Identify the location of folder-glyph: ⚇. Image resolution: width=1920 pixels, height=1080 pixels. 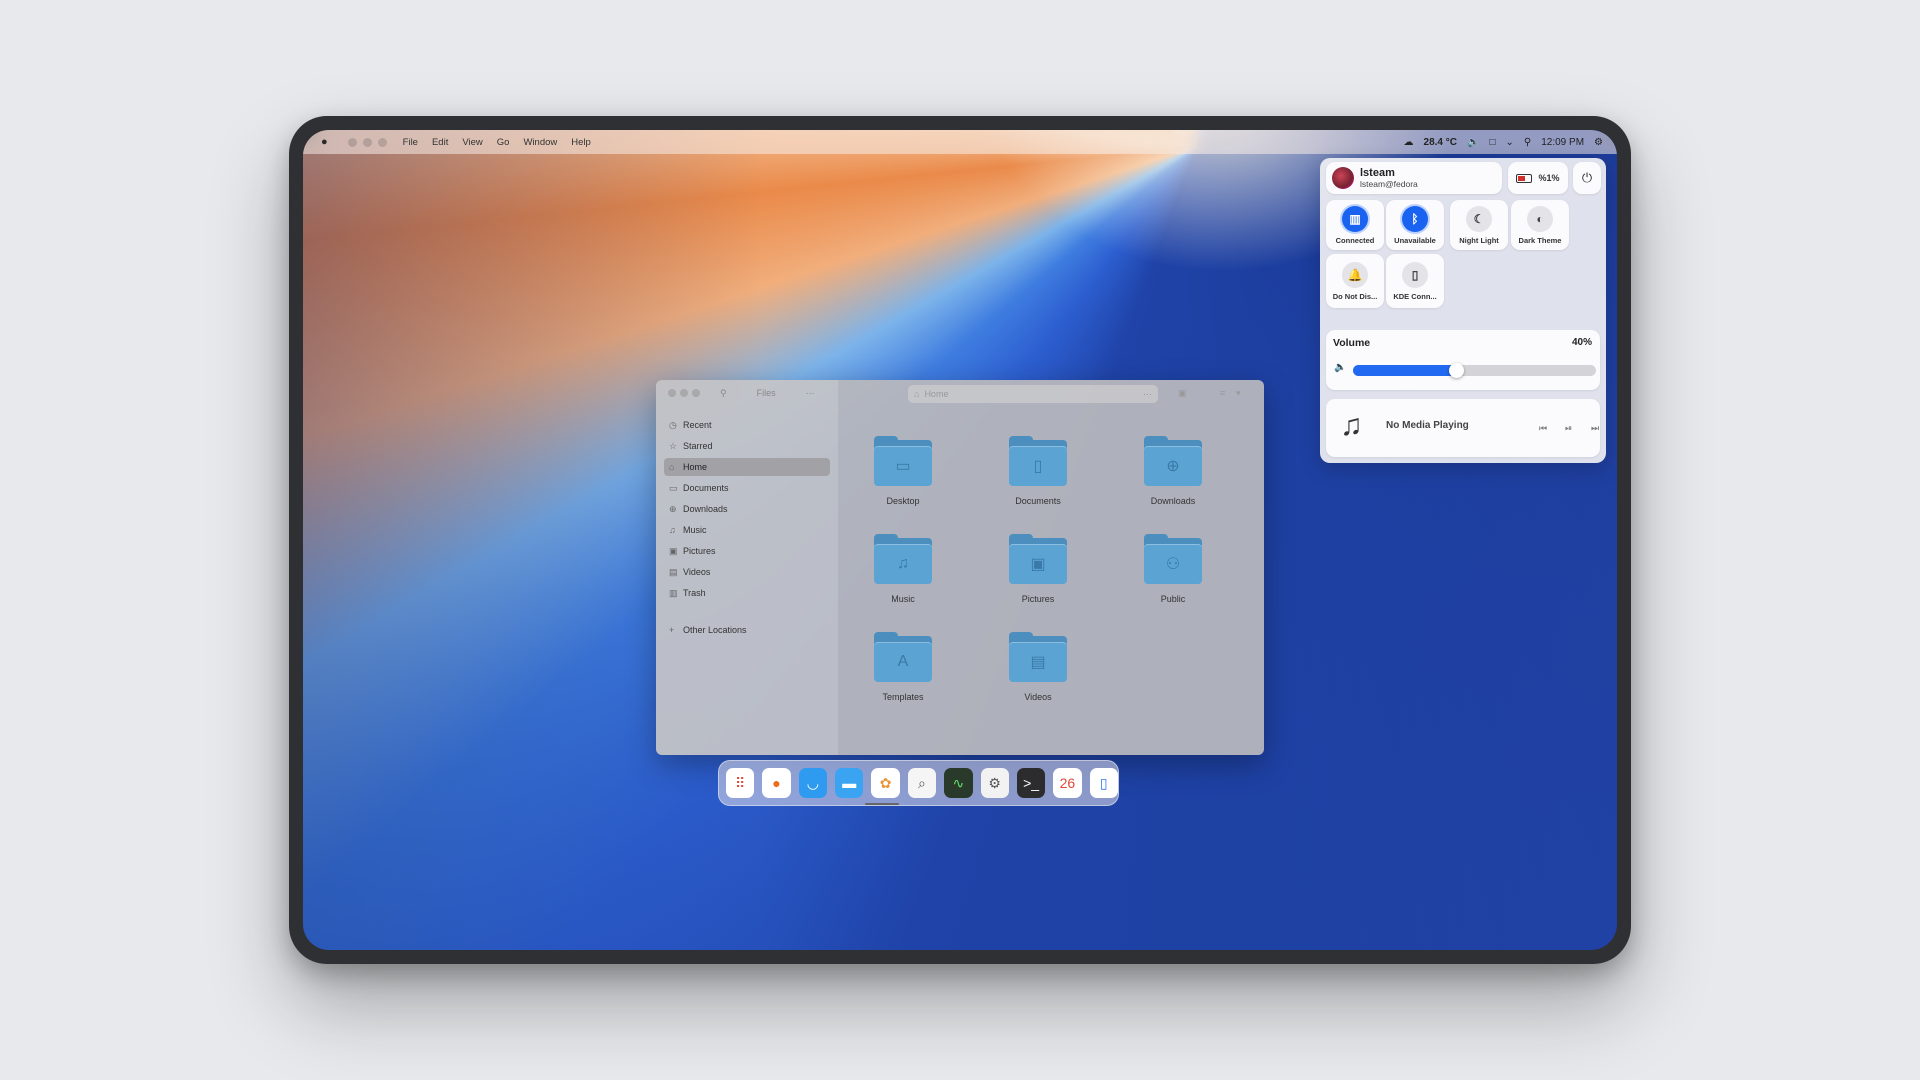
(1173, 564).